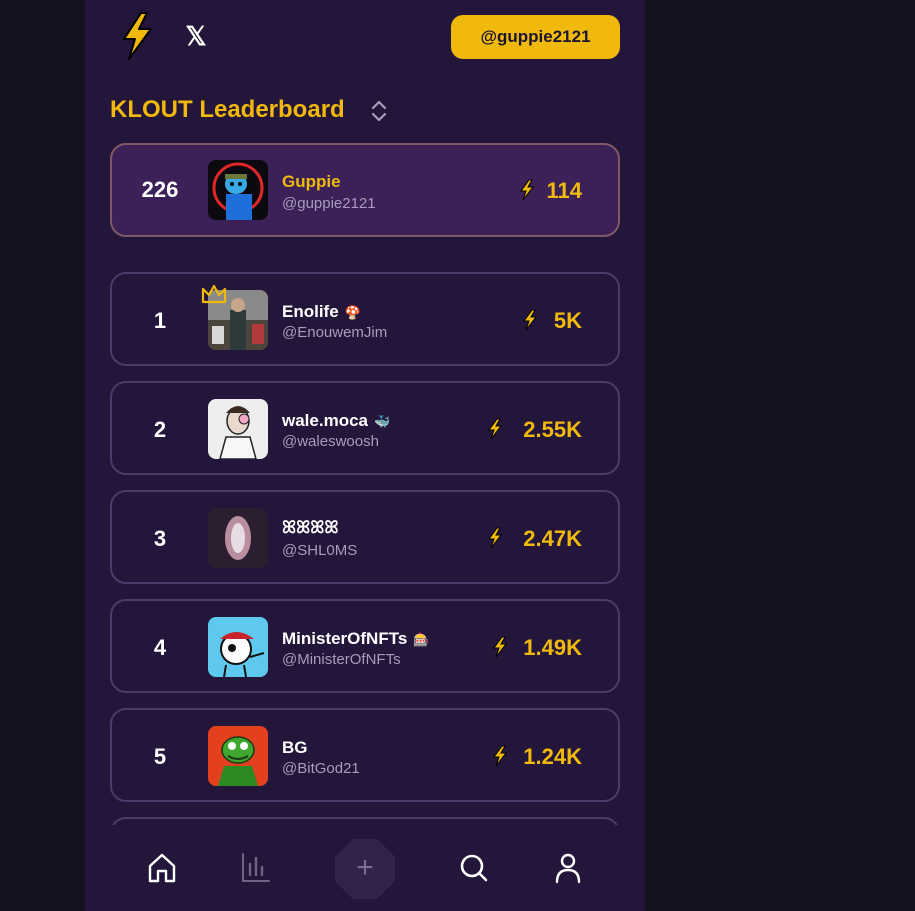 The height and width of the screenshot is (911, 915). I want to click on leaderboard-row: 2 wale.moca 🐳 @waleswoosh 2.55K, so click(365, 428).